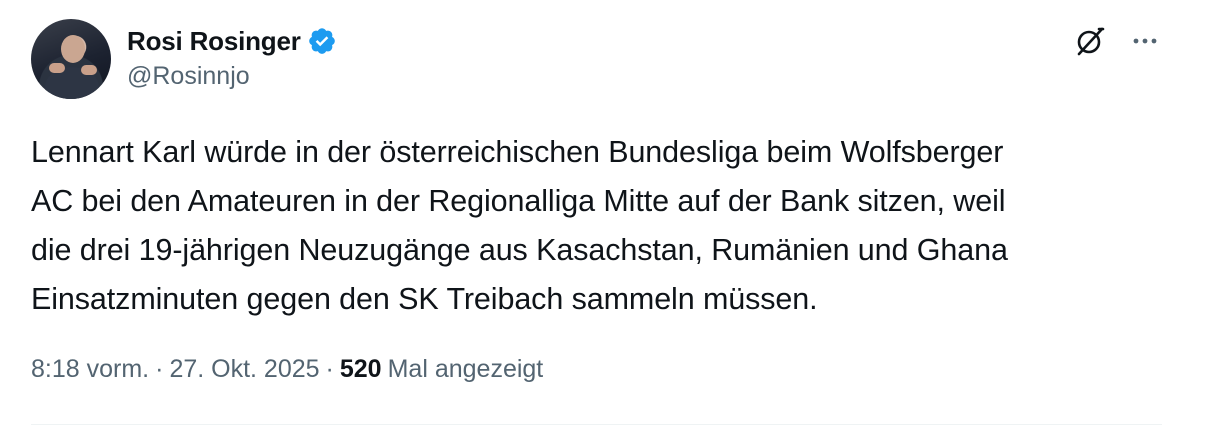  I want to click on author-display-name: Rosi Rosinger, so click(214, 41).